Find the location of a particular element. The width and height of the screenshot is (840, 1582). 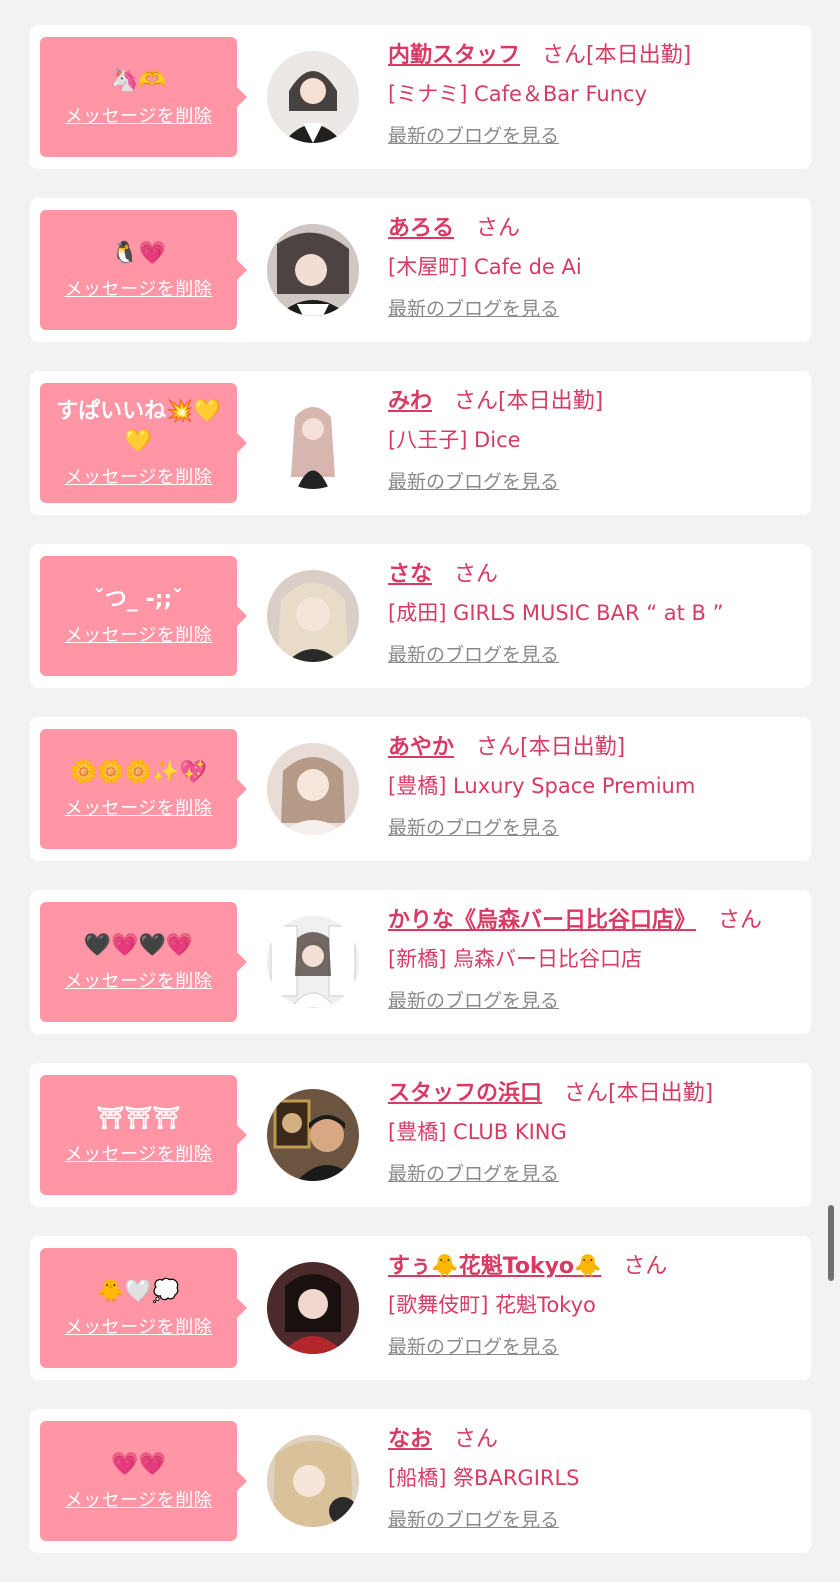

message-text: 🌼🌼🌼✨💖 is located at coordinates (138, 772).